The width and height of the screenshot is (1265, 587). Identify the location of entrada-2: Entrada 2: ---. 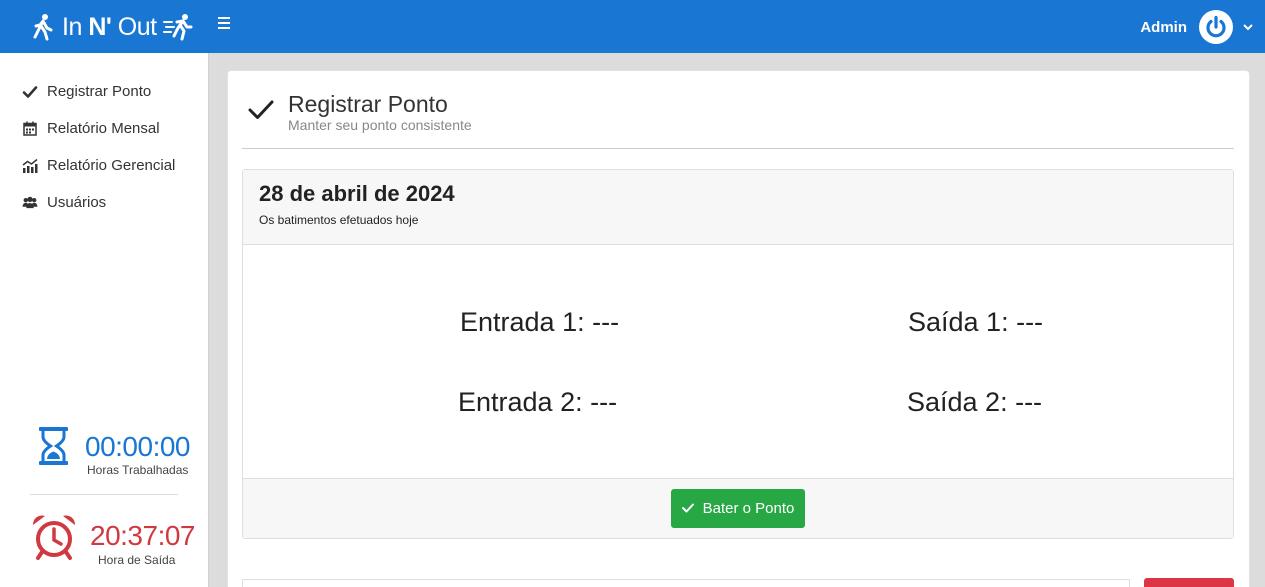
(538, 402).